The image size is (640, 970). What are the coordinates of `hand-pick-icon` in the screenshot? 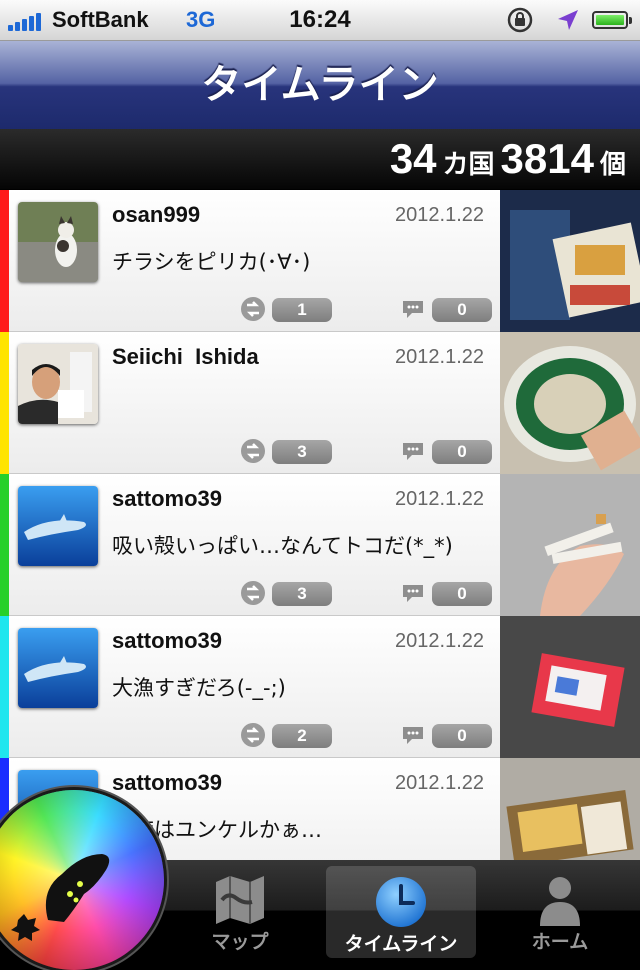 It's located at (60, 897).